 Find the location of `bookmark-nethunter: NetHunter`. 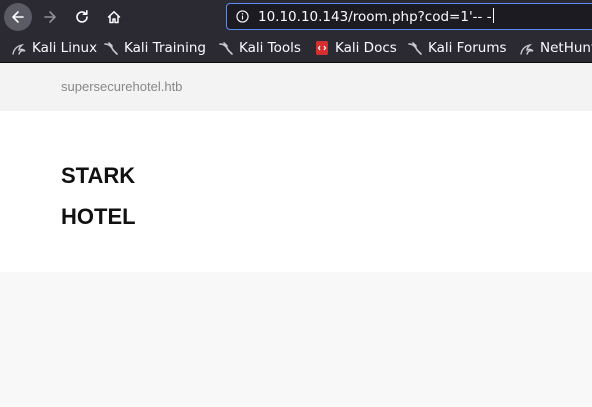

bookmark-nethunter: NetHunter is located at coordinates (555, 48).